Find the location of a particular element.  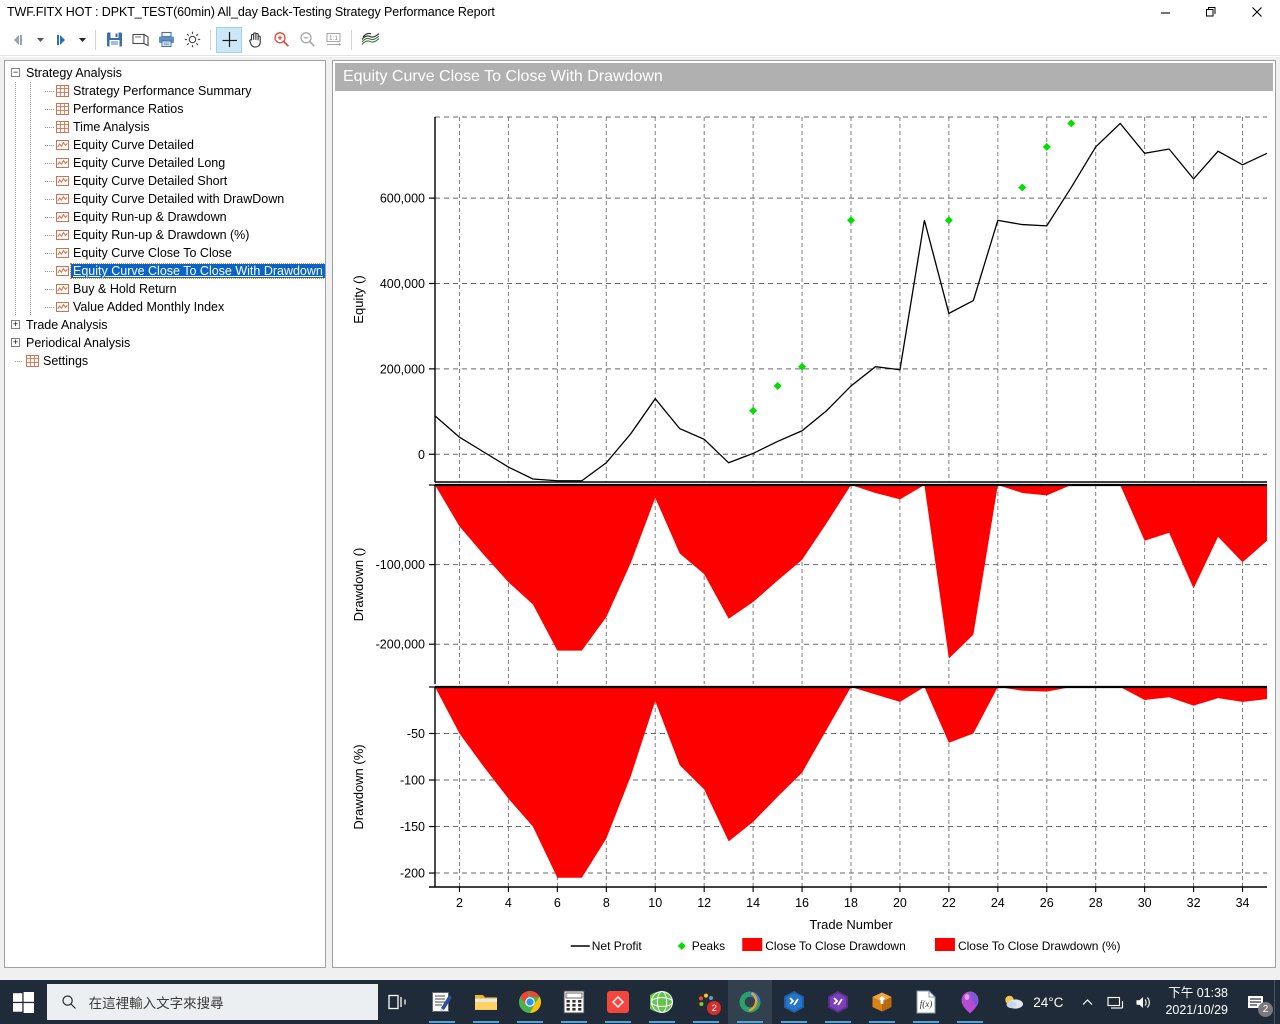

tree-item-label: Equity Curve Detailed is located at coordinates (133, 145).